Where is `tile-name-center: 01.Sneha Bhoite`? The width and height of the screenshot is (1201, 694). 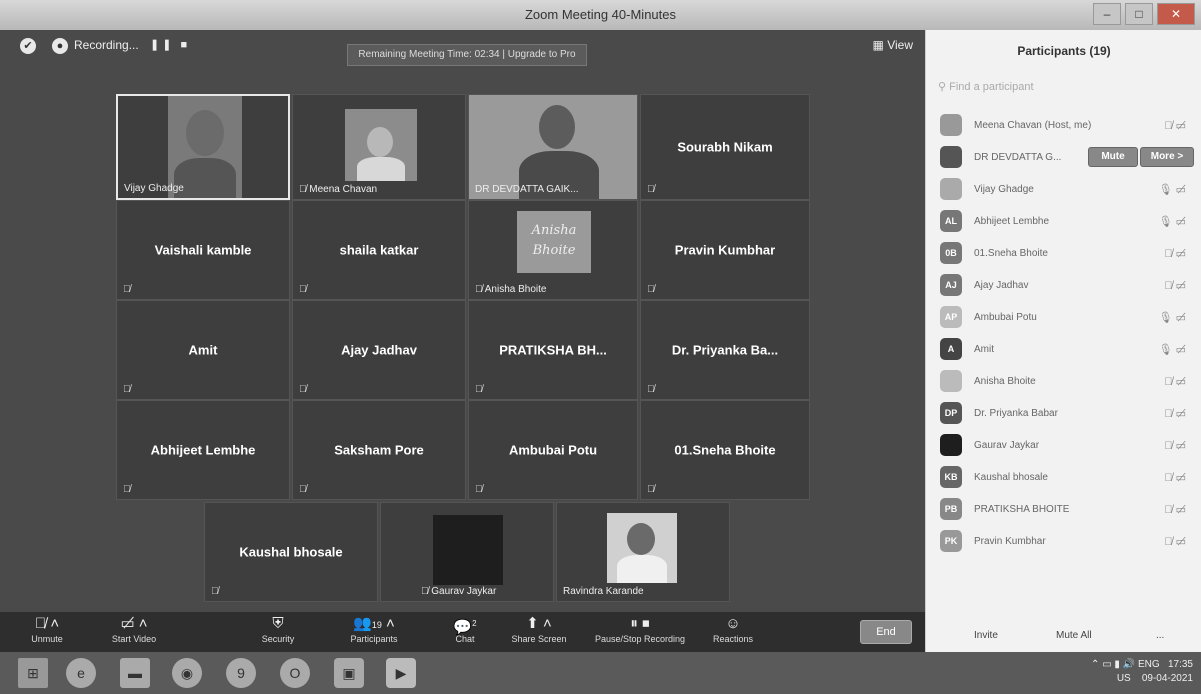
tile-name-center: 01.Sneha Bhoite is located at coordinates (725, 450).